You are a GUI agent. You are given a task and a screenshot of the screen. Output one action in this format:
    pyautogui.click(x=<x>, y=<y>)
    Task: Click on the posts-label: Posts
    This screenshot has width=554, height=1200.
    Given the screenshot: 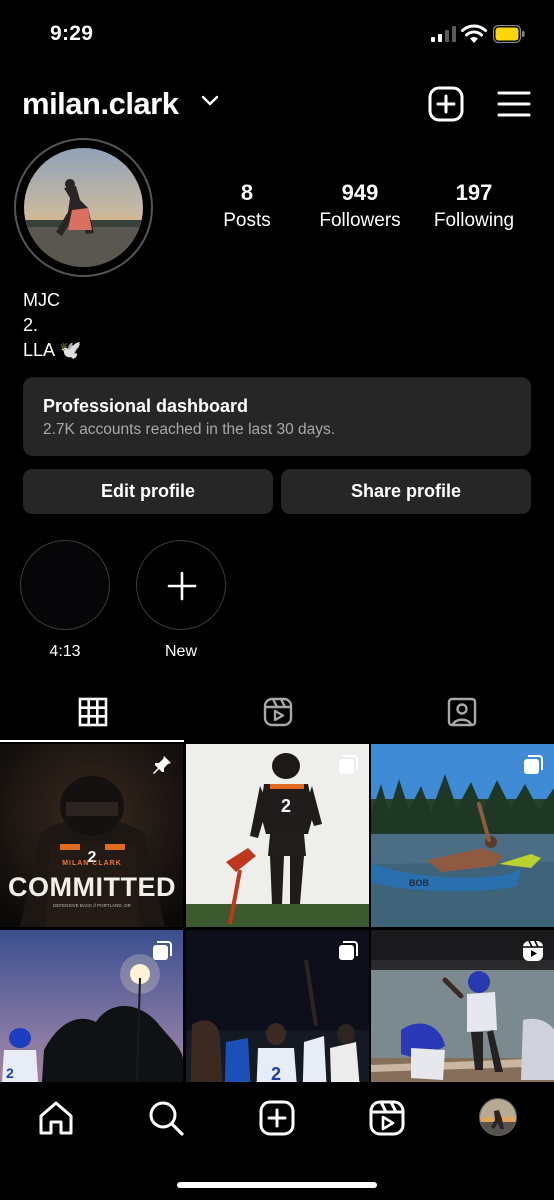 What is the action you would take?
    pyautogui.click(x=247, y=220)
    